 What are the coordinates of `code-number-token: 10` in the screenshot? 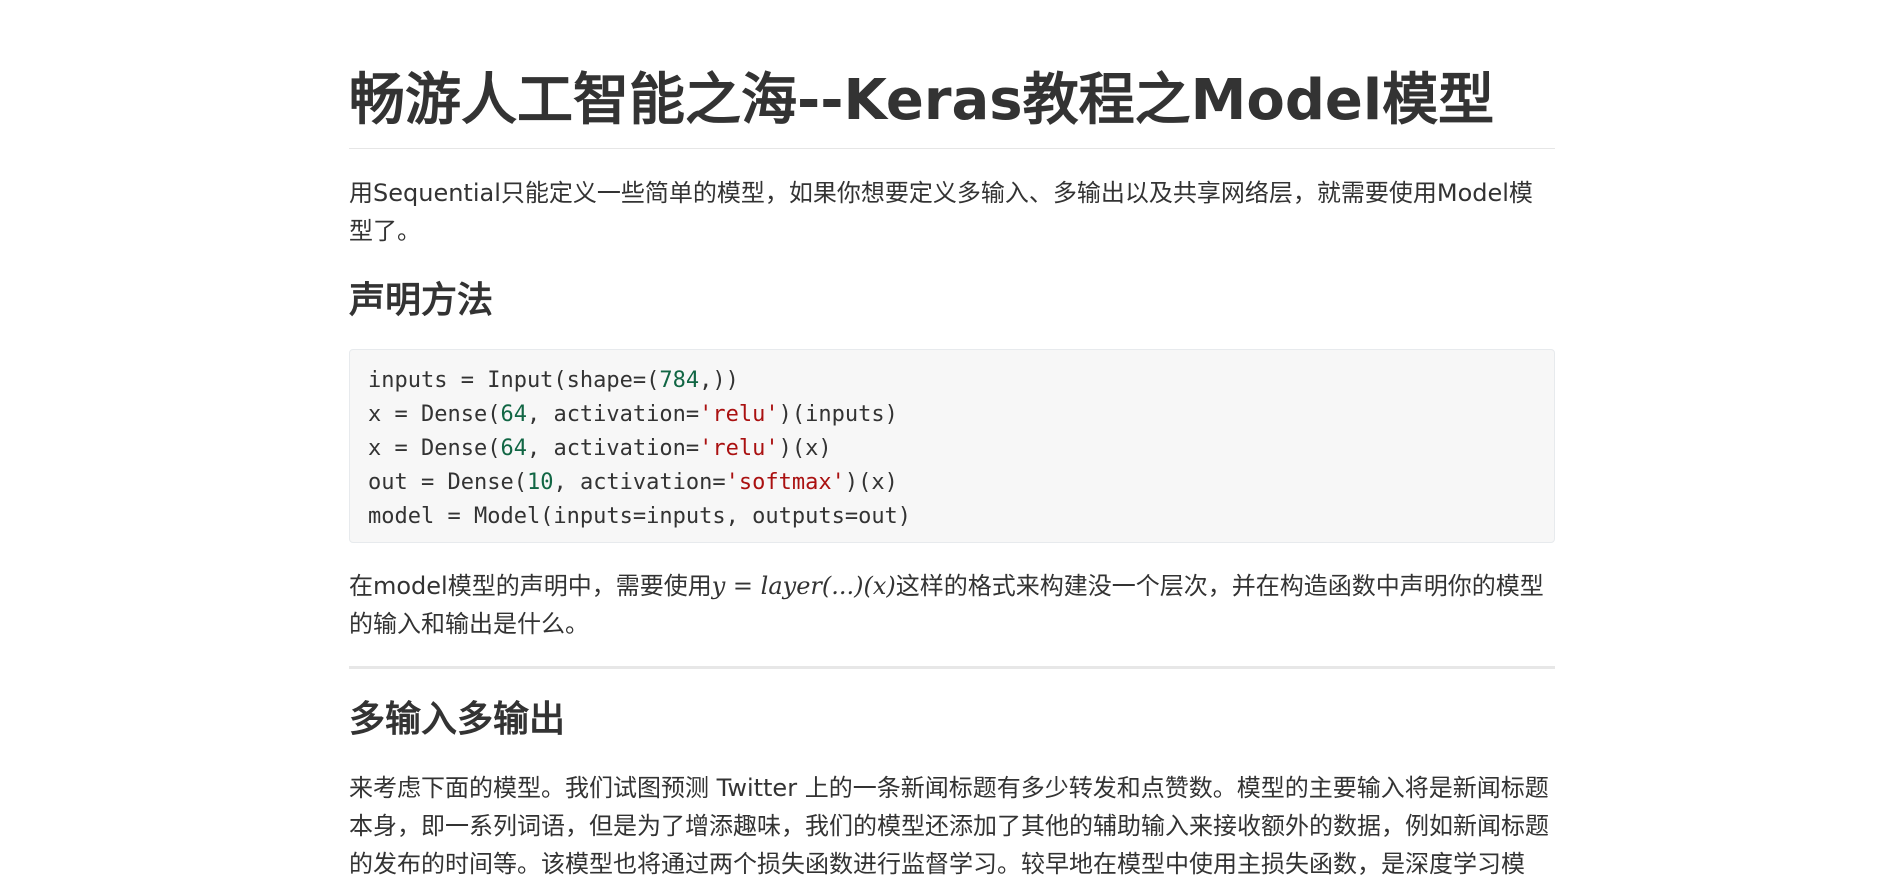 It's located at (540, 482).